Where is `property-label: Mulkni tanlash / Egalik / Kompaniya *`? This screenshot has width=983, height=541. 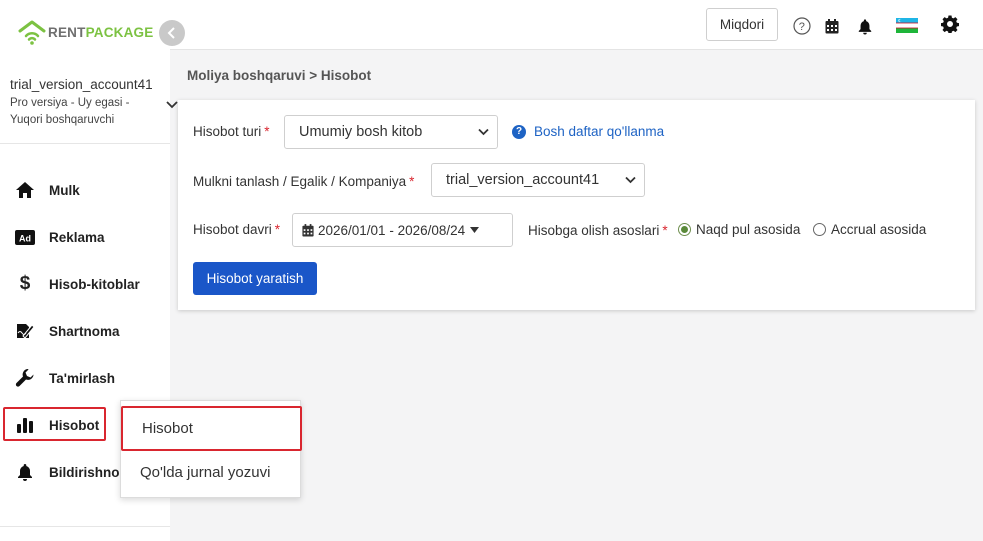 property-label: Mulkni tanlash / Egalik / Kompaniya * is located at coordinates (304, 181).